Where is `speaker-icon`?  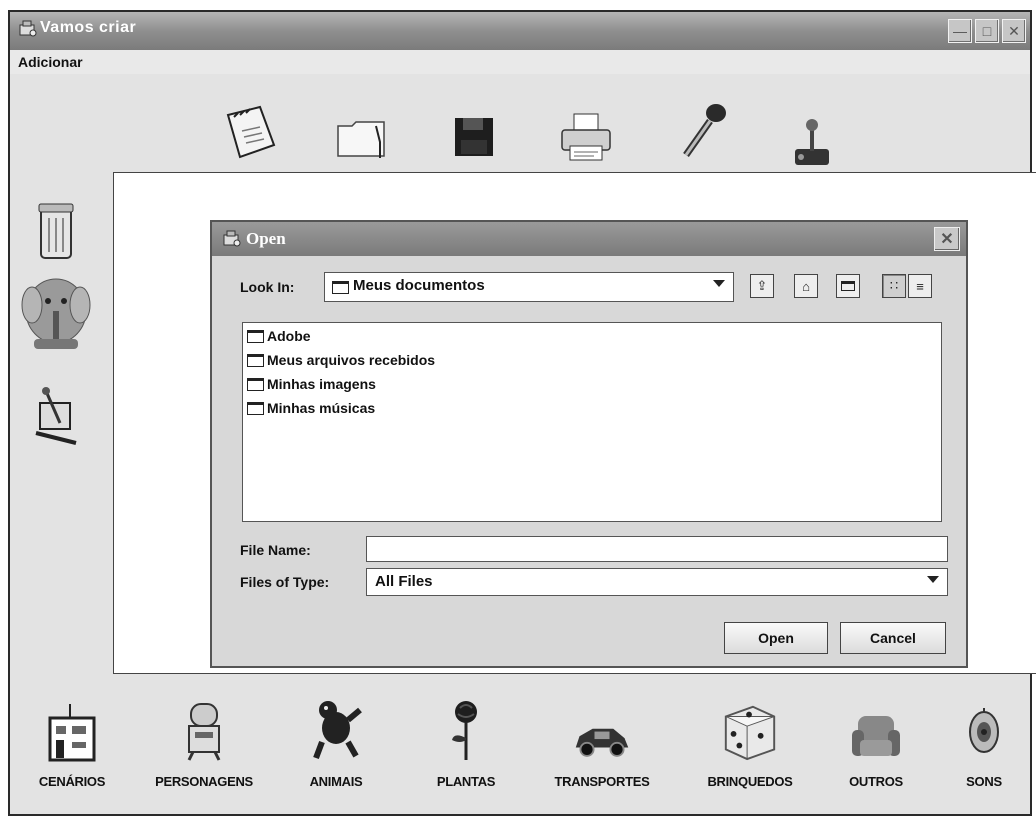
speaker-icon is located at coordinates (984, 730).